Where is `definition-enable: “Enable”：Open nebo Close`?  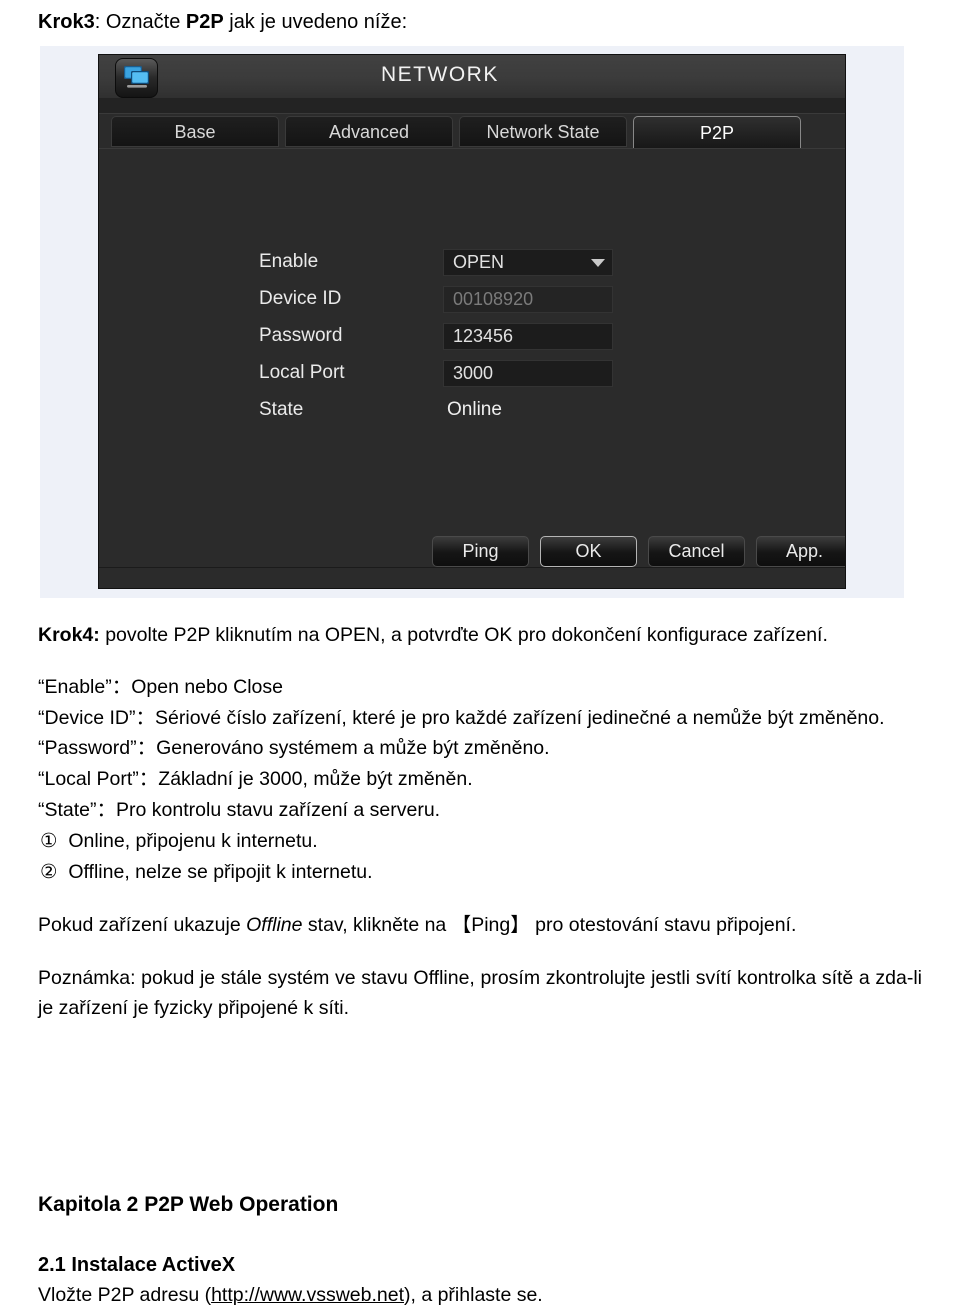
definition-enable: “Enable”：Open nebo Close is located at coordinates (480, 687).